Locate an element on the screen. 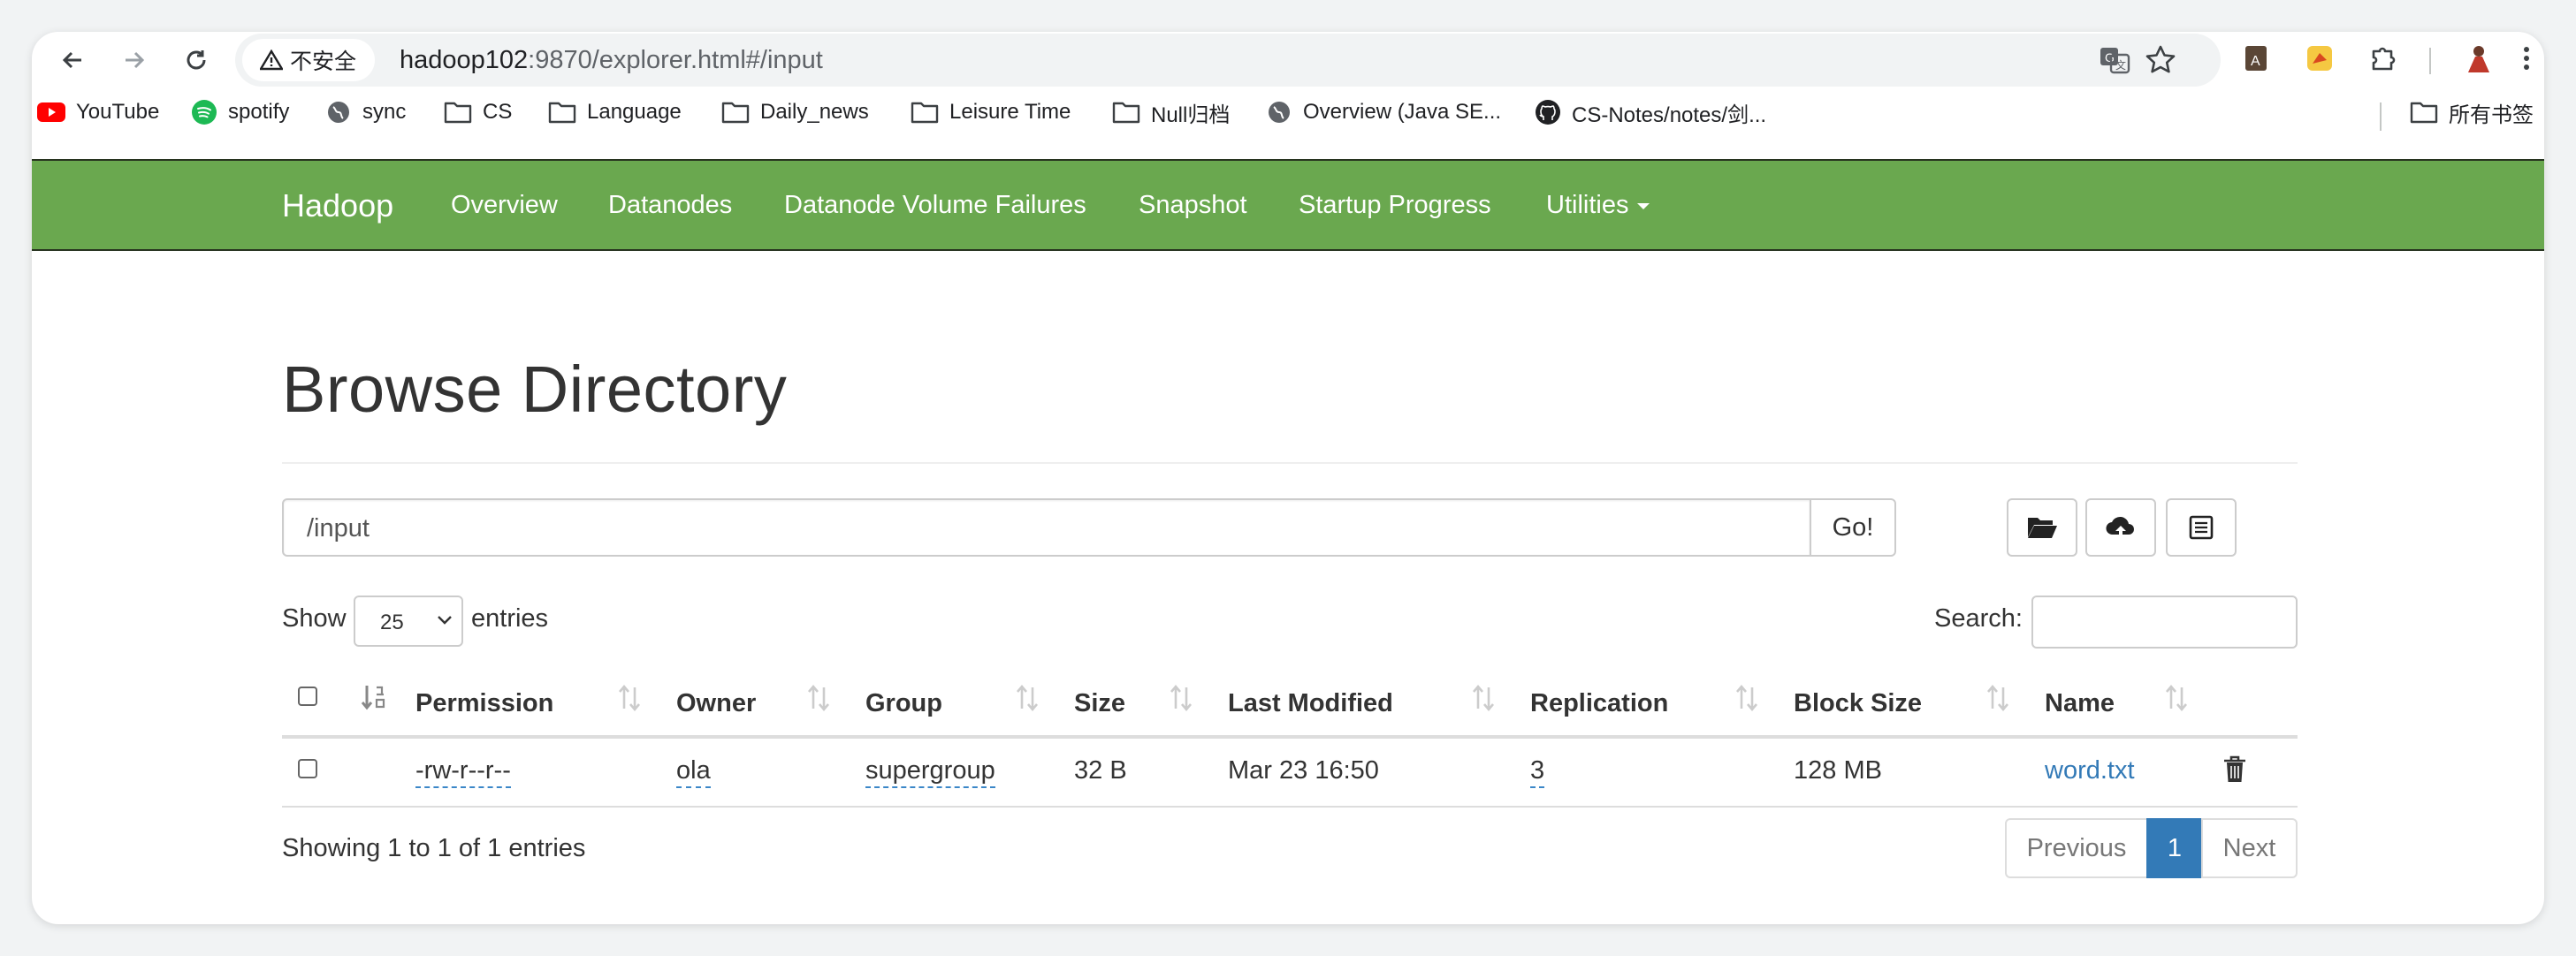 The height and width of the screenshot is (956, 2576). column-header-group: Group is located at coordinates (903, 703).